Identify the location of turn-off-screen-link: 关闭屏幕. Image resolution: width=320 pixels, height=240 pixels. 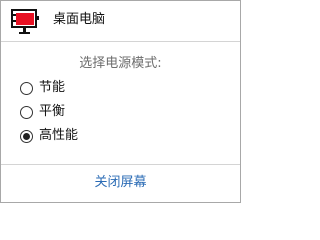
(120, 183).